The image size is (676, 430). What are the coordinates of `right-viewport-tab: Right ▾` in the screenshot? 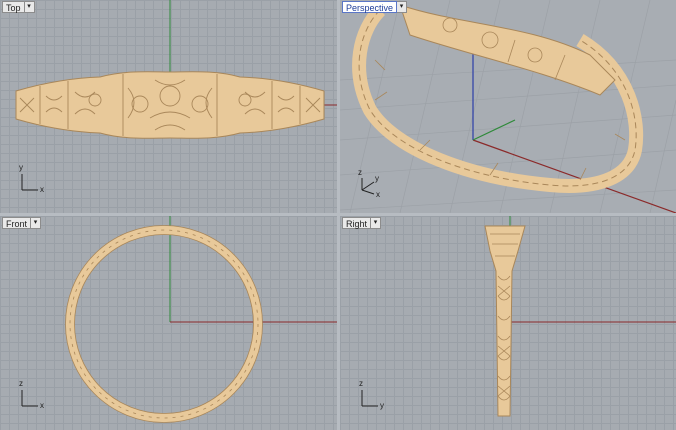 It's located at (362, 223).